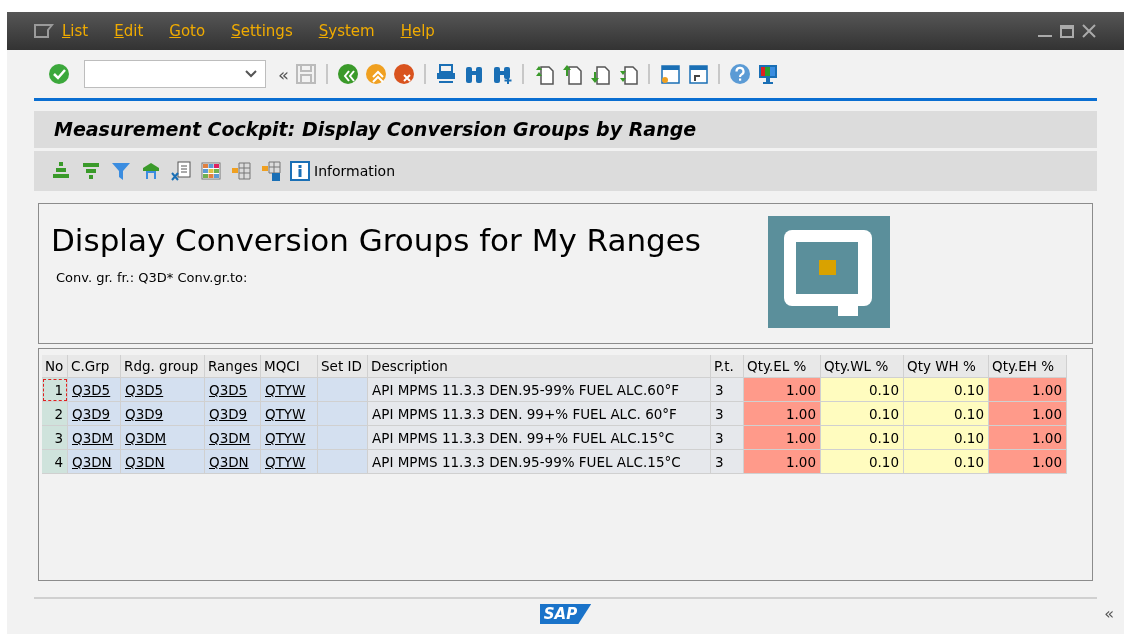 The height and width of the screenshot is (634, 1130). I want to click on print-icon, so click(446, 74).